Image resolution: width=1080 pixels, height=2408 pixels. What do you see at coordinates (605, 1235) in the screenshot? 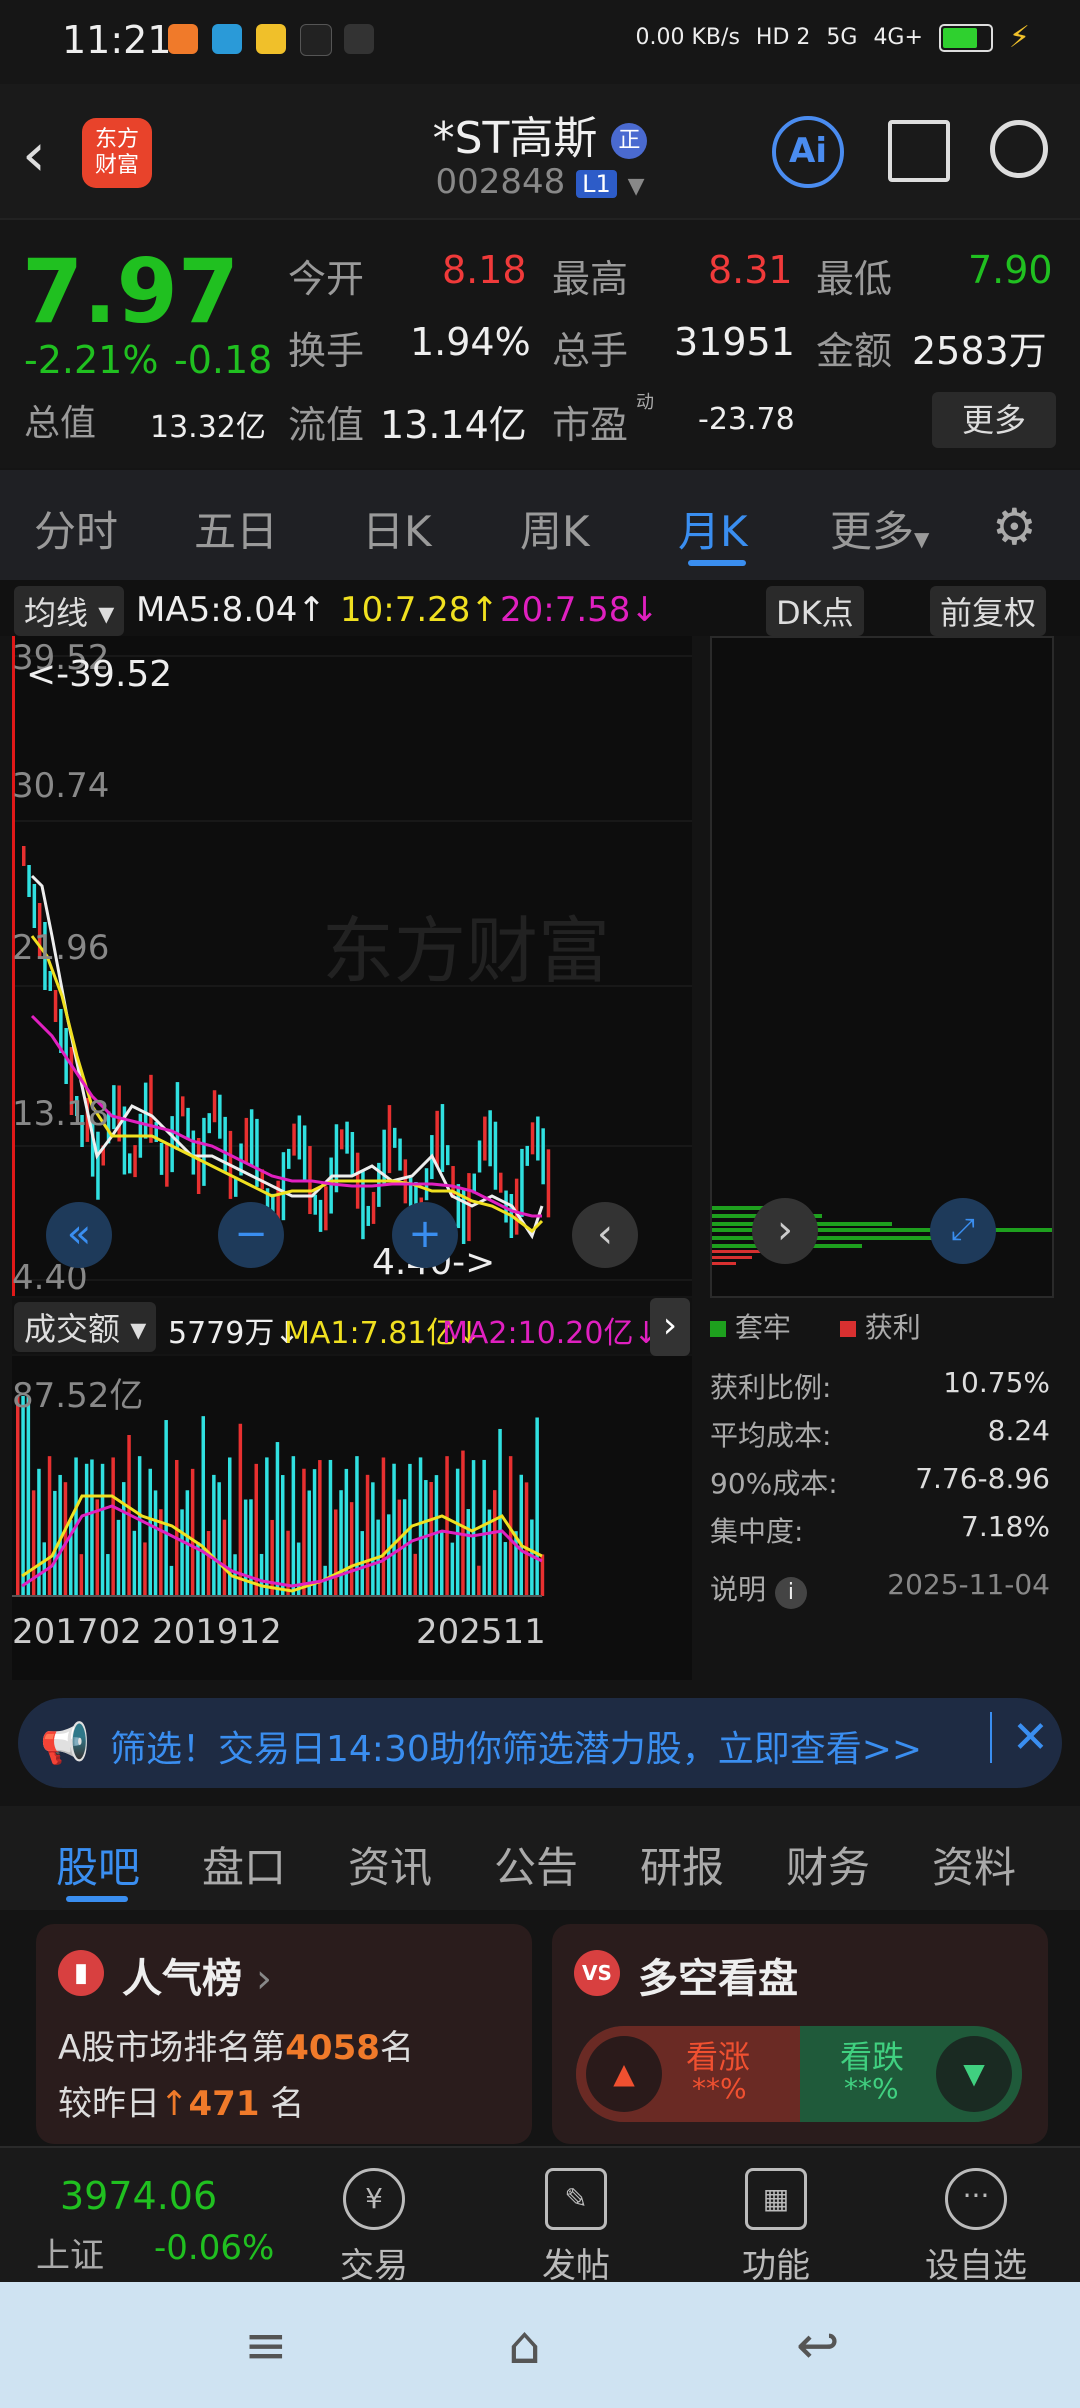
I see `prev-icon: ‹` at bounding box center [605, 1235].